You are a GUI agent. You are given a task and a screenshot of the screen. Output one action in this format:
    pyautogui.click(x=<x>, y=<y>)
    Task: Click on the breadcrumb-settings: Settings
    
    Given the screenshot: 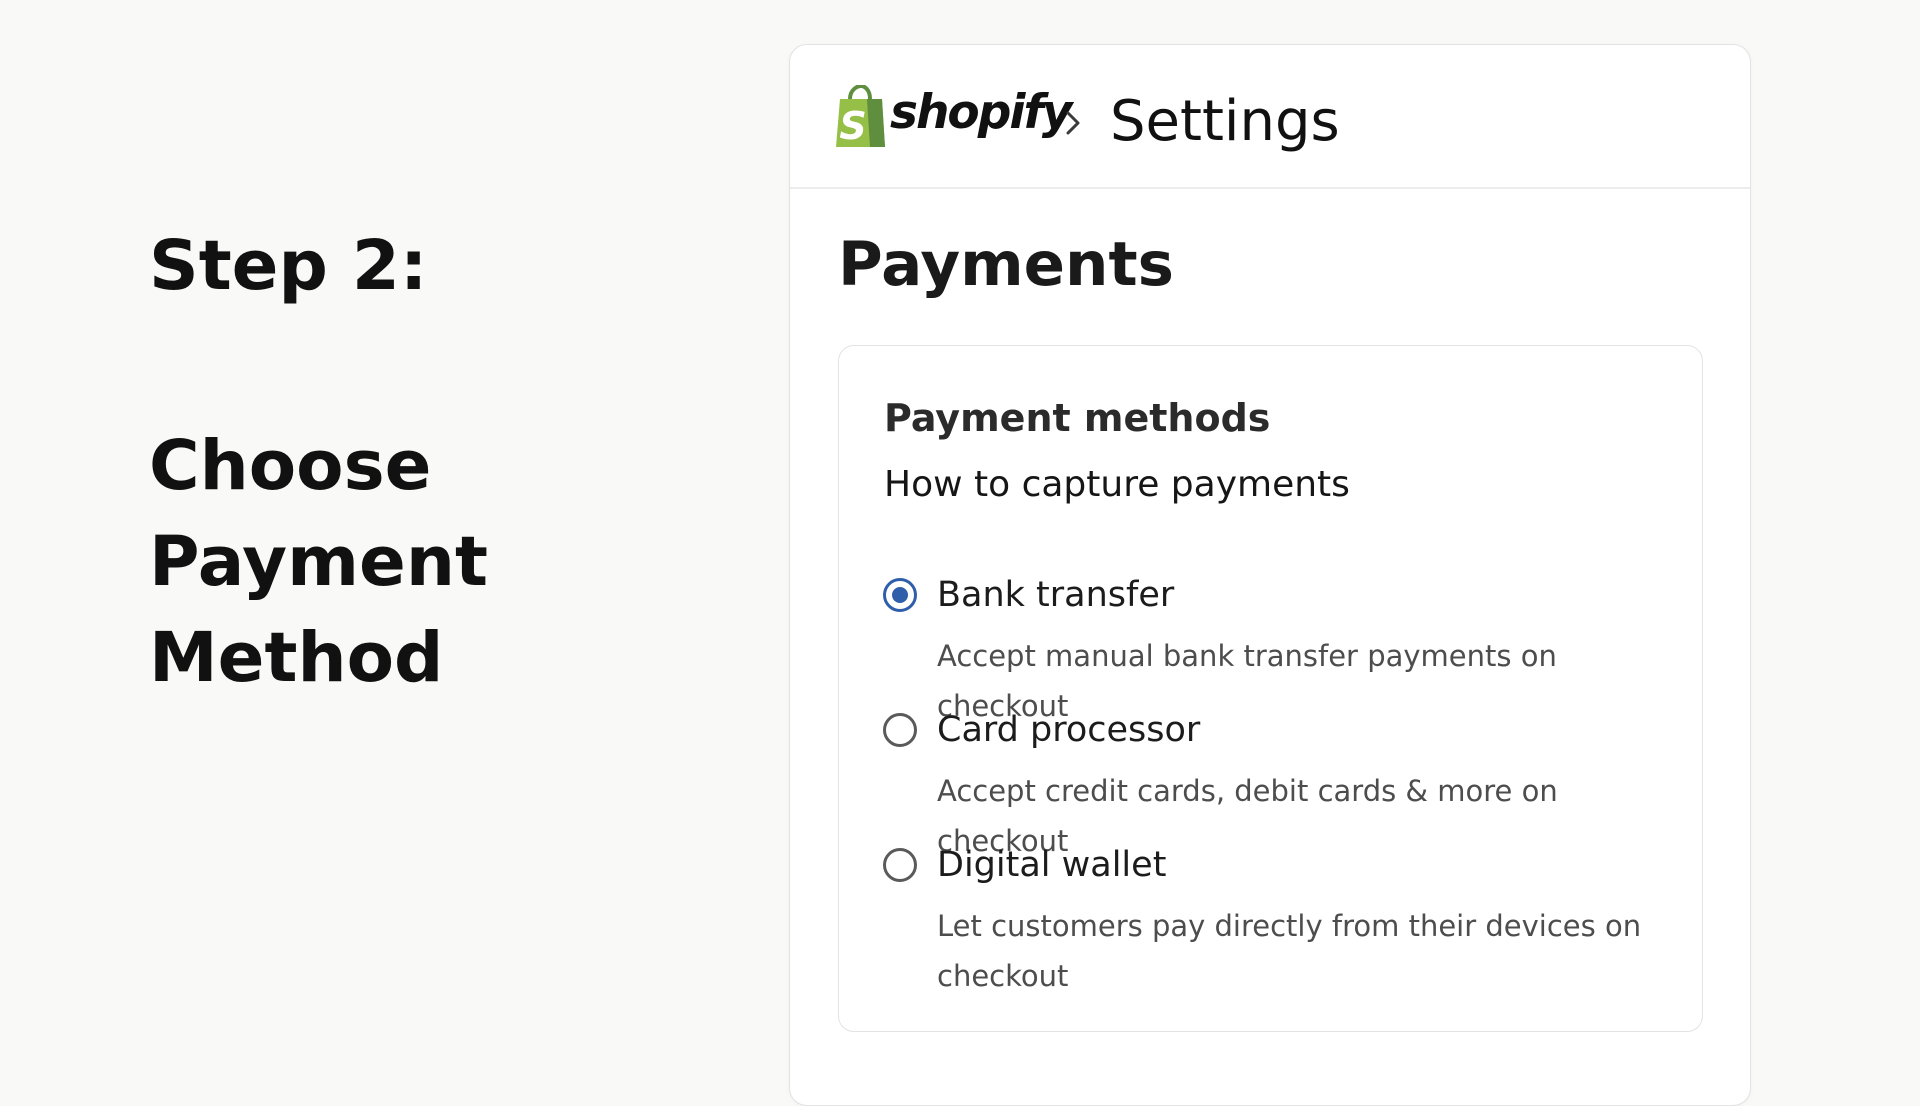 What is the action you would take?
    pyautogui.click(x=1225, y=122)
    